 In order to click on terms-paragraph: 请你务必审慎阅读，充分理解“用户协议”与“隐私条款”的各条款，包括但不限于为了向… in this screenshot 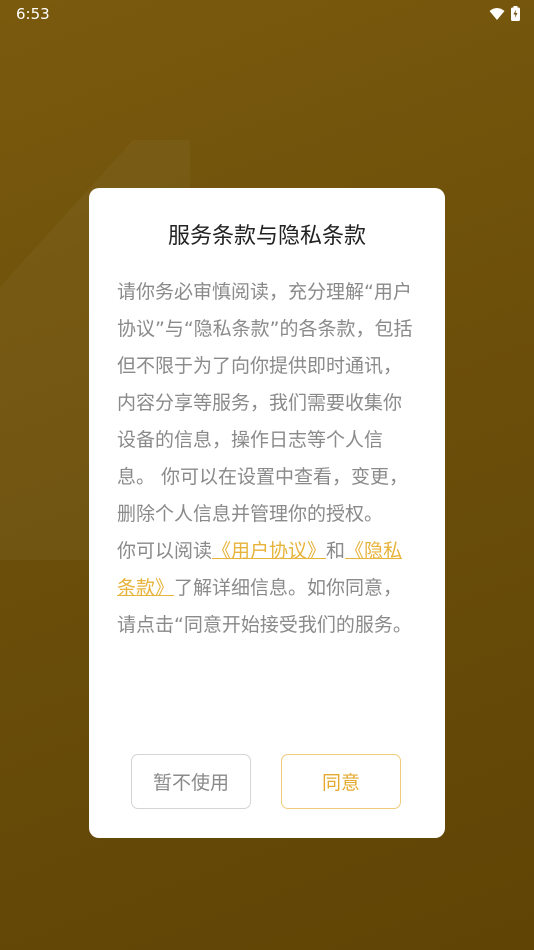, I will do `click(265, 403)`.